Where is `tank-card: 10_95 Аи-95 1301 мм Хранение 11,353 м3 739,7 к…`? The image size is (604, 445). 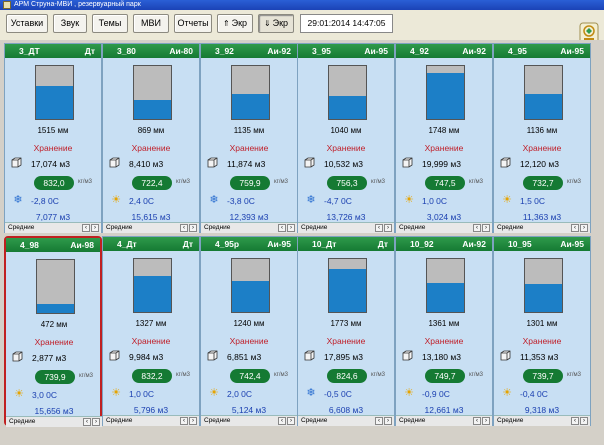
tank-card: 10_95 Аи-95 1301 мм Хранение 11,353 м3 739,7 к… is located at coordinates (542, 331).